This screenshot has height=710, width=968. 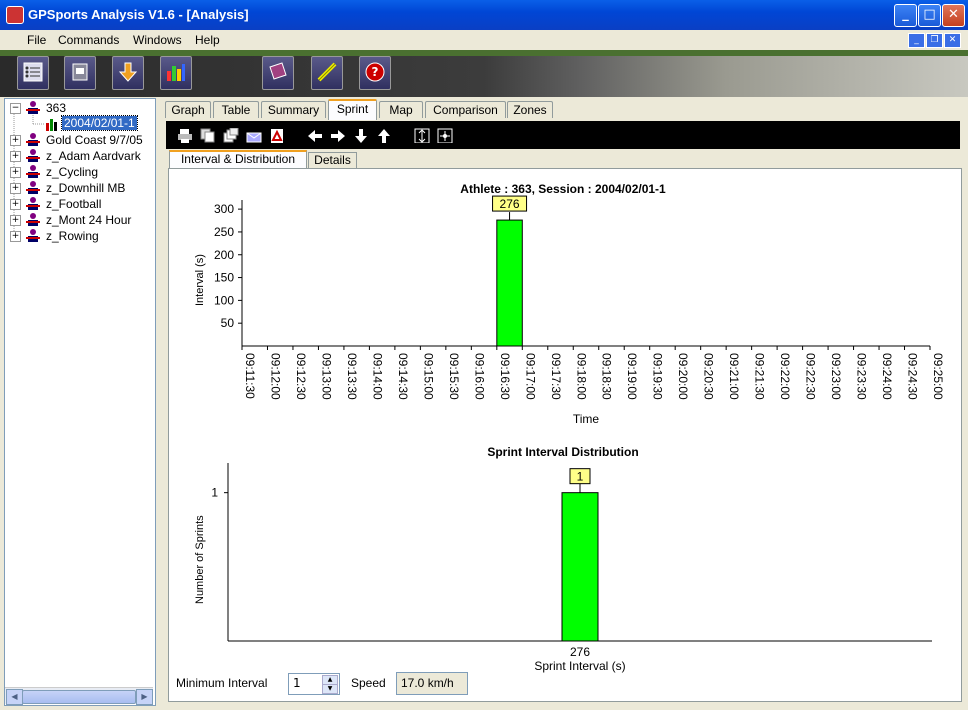 I want to click on interval-x-tick-label: 09:20:00, so click(x=683, y=376).